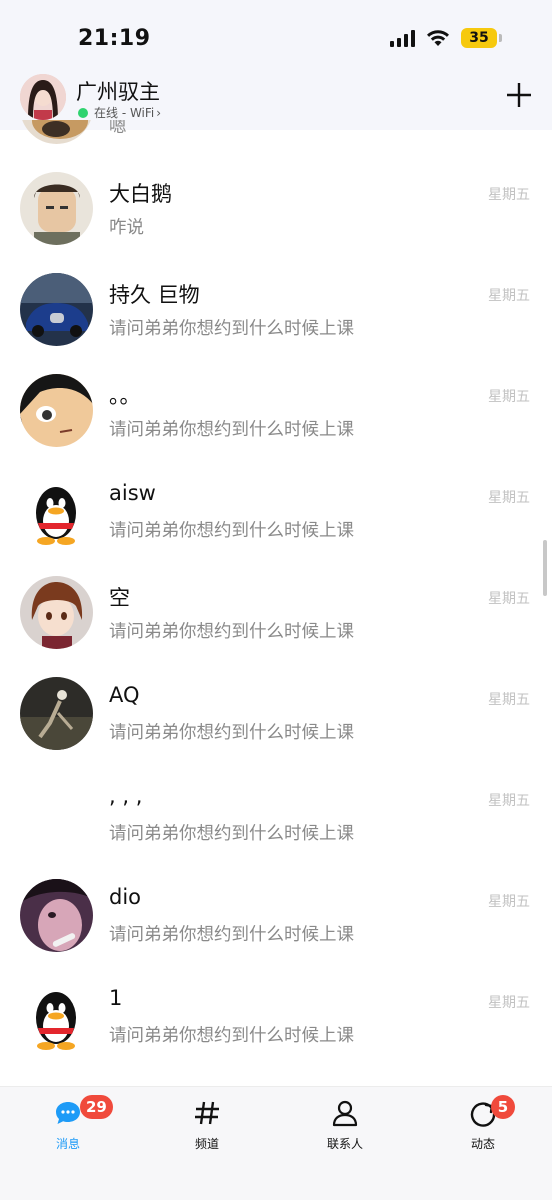 The width and height of the screenshot is (552, 1200). What do you see at coordinates (126, 796) in the screenshot?
I see `conversation-name: , , ,` at bounding box center [126, 796].